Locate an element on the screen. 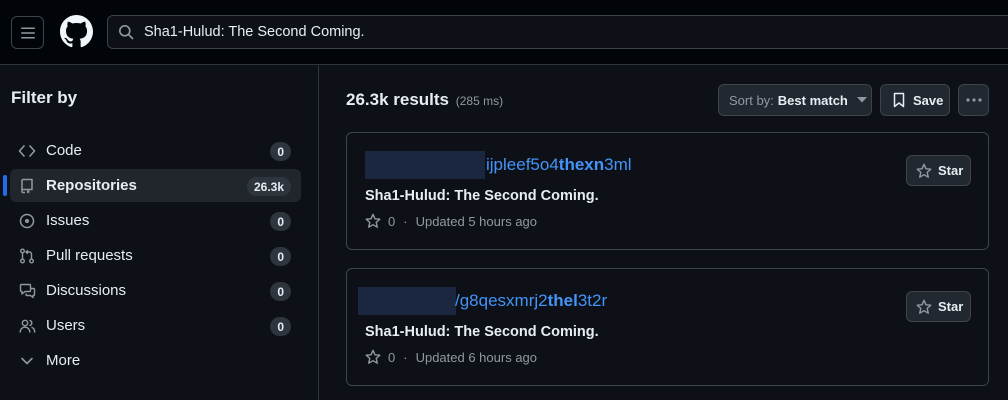 Image resolution: width=1008 pixels, height=400 pixels. chevron-down-icon is located at coordinates (27, 361).